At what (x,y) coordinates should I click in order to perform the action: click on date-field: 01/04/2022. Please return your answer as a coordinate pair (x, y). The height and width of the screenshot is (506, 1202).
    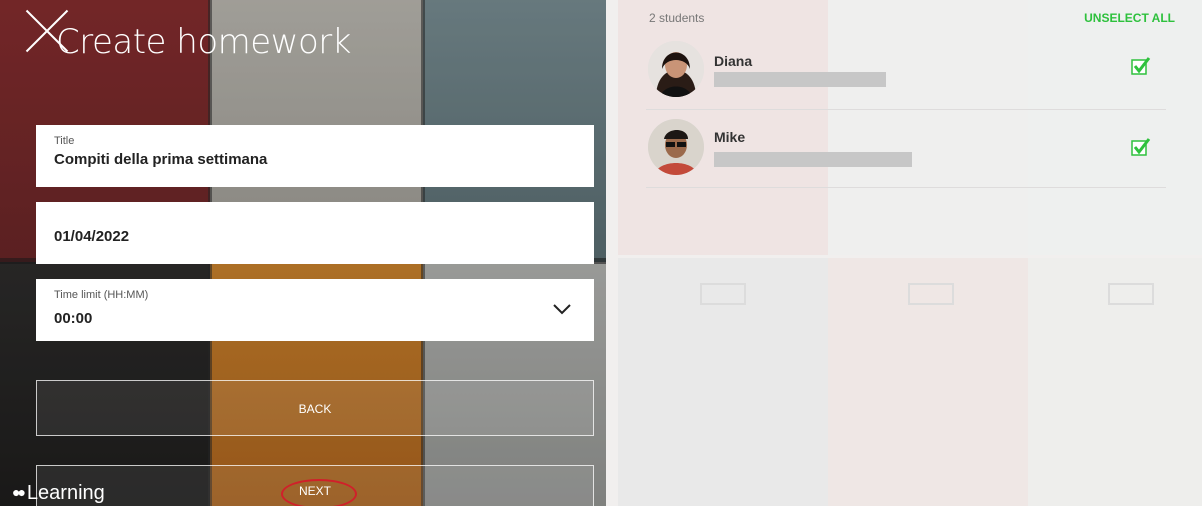
    Looking at the image, I should click on (315, 233).